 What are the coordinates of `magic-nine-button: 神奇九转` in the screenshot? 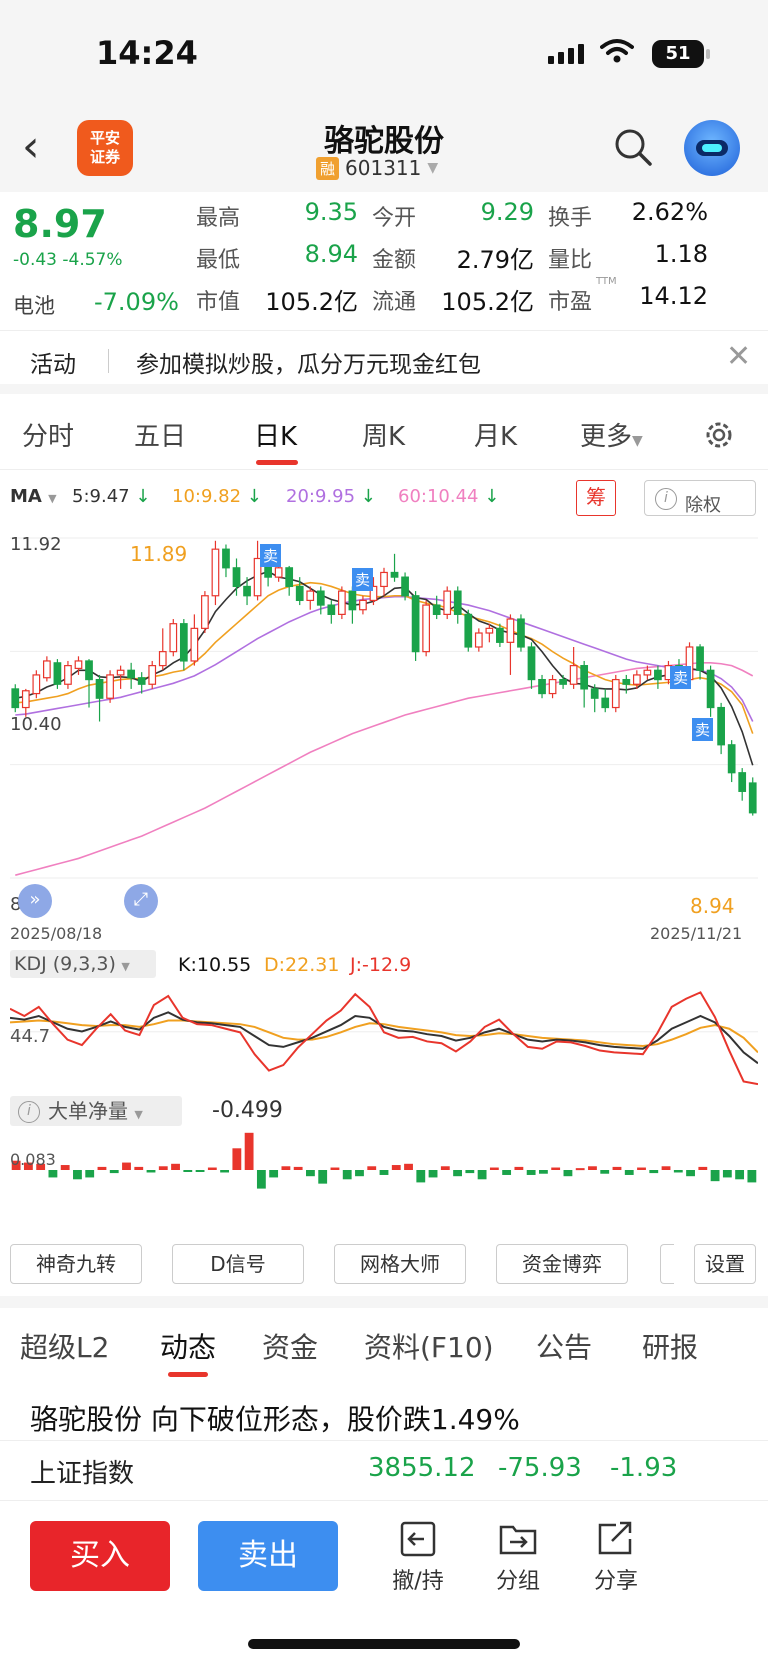 It's located at (76, 1264).